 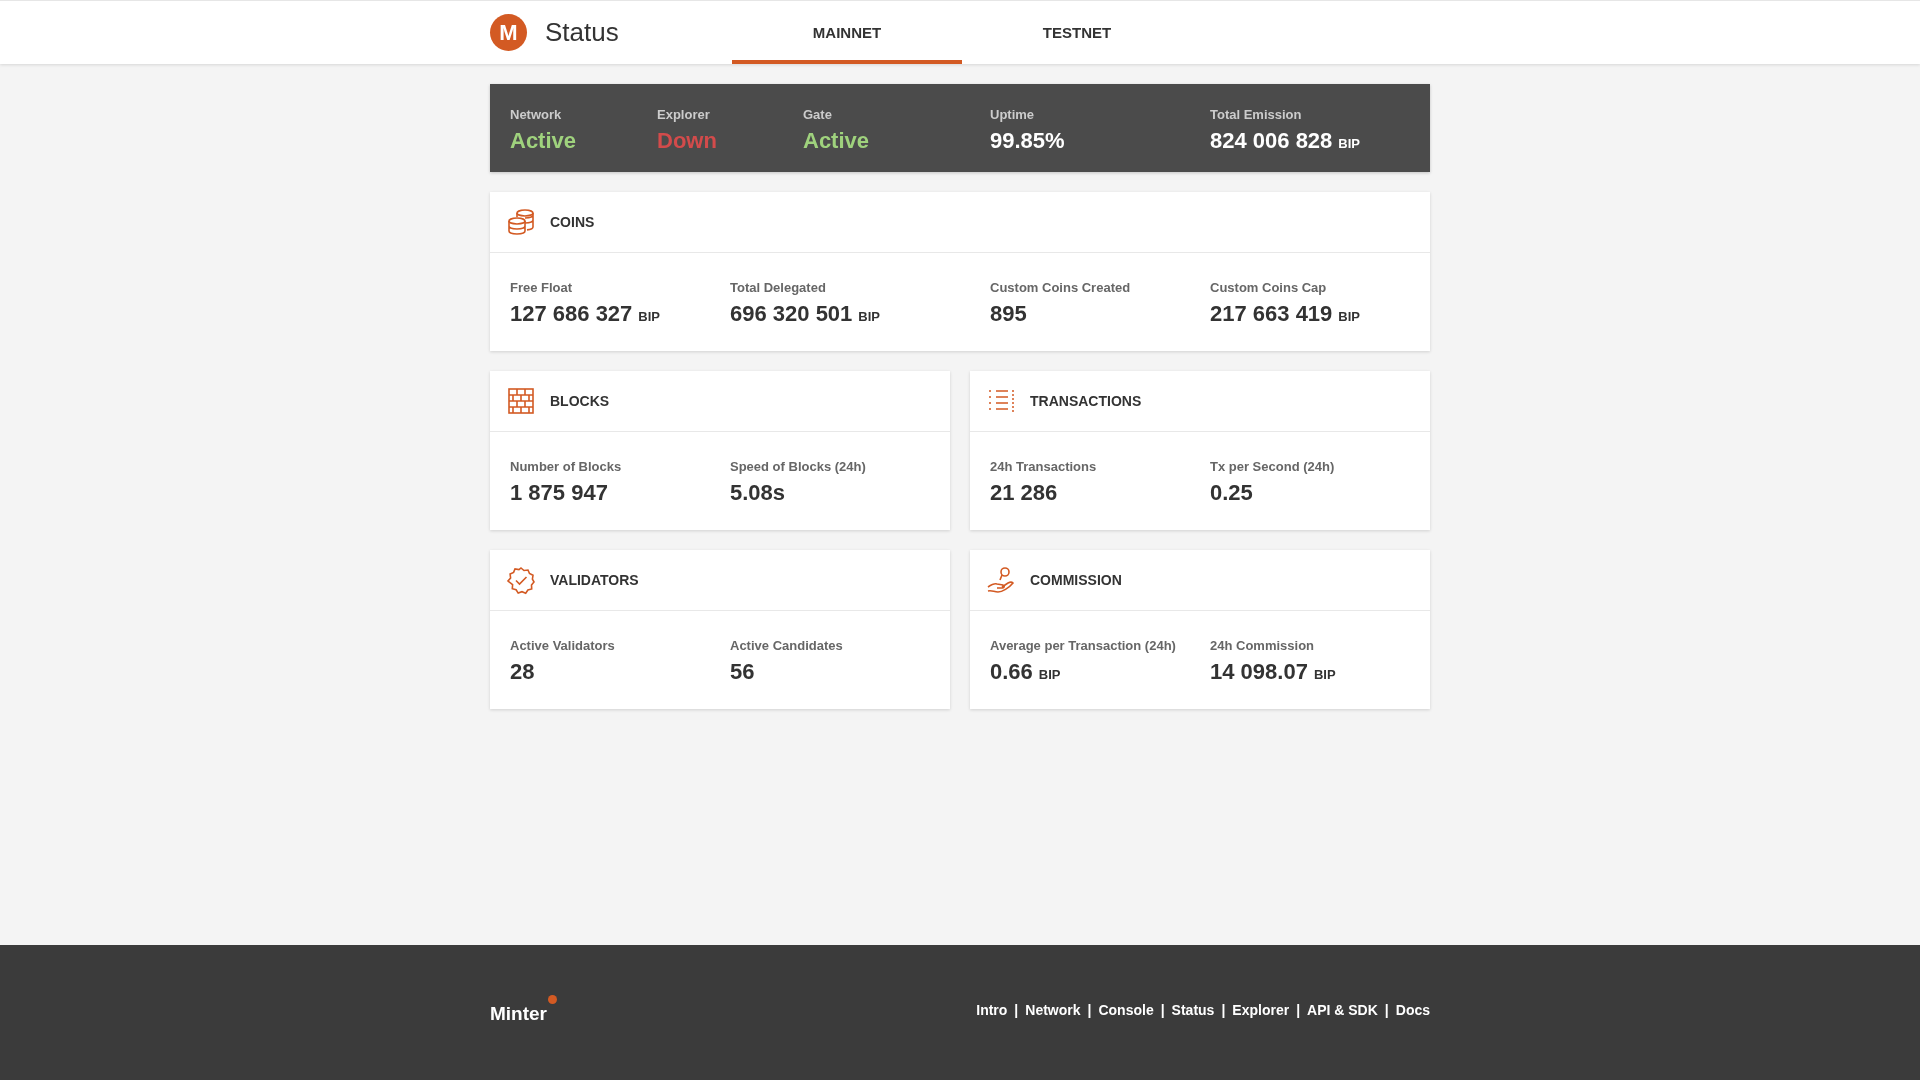 I want to click on stat-label: Active Candidates, so click(x=787, y=645).